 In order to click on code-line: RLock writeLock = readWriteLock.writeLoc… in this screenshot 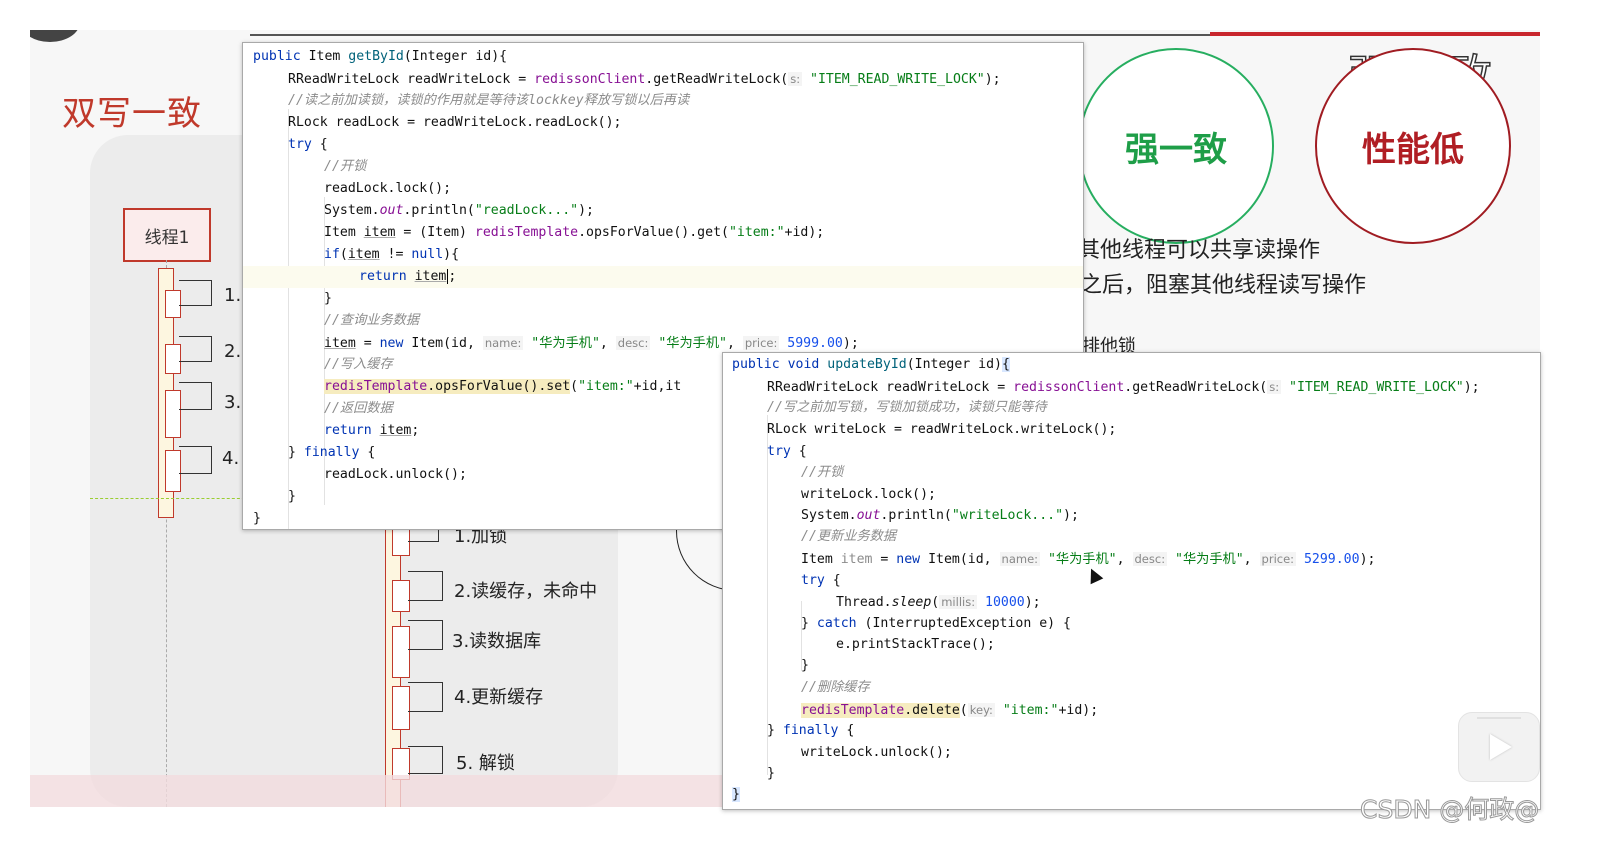, I will do `click(942, 429)`.